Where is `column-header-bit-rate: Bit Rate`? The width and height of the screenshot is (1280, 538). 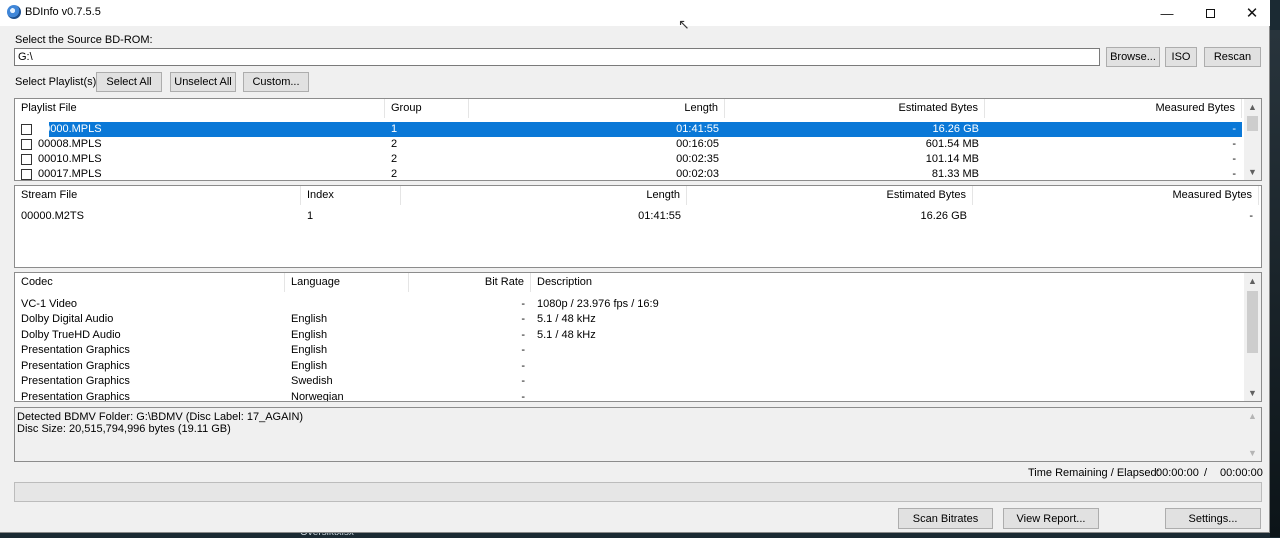
column-header-bit-rate: Bit Rate is located at coordinates (470, 282).